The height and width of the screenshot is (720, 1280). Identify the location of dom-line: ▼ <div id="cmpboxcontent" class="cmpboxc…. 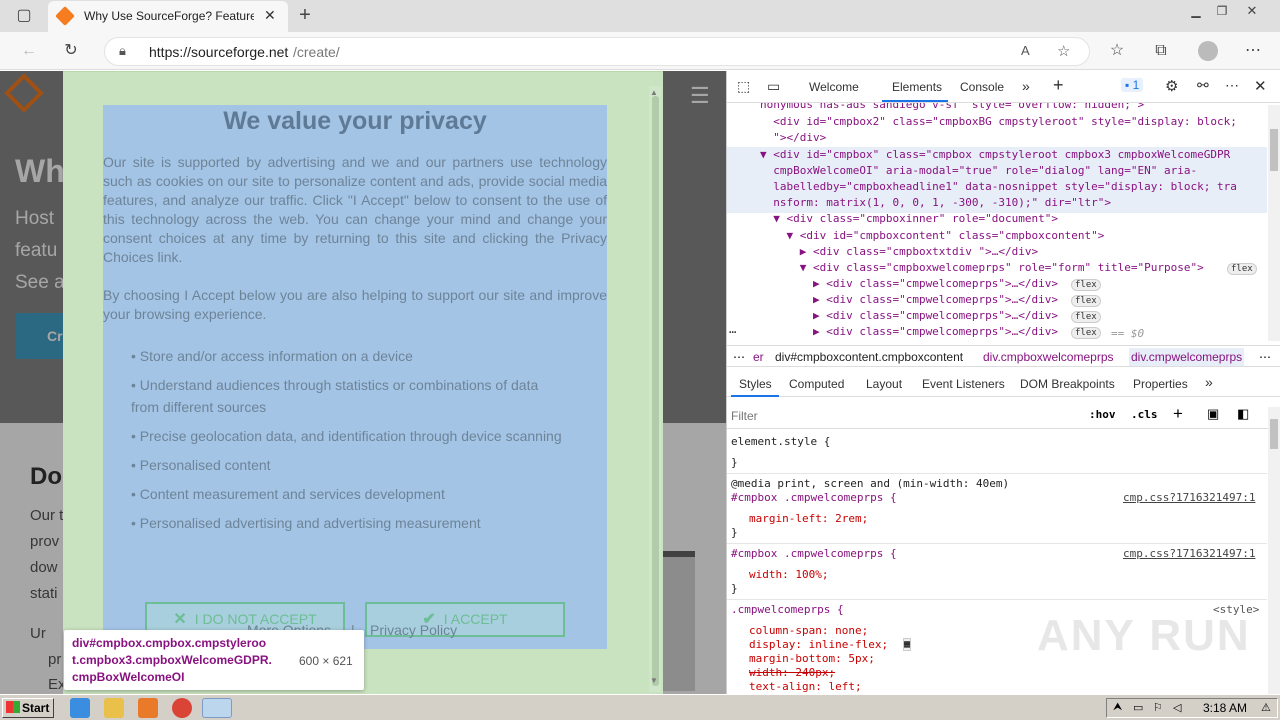
(932, 236).